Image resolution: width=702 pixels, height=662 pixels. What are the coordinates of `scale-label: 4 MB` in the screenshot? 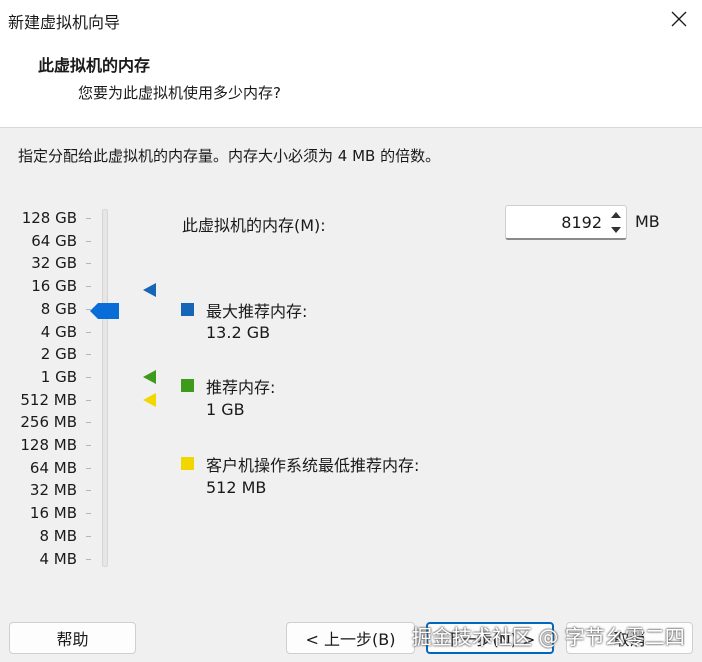 It's located at (58, 558).